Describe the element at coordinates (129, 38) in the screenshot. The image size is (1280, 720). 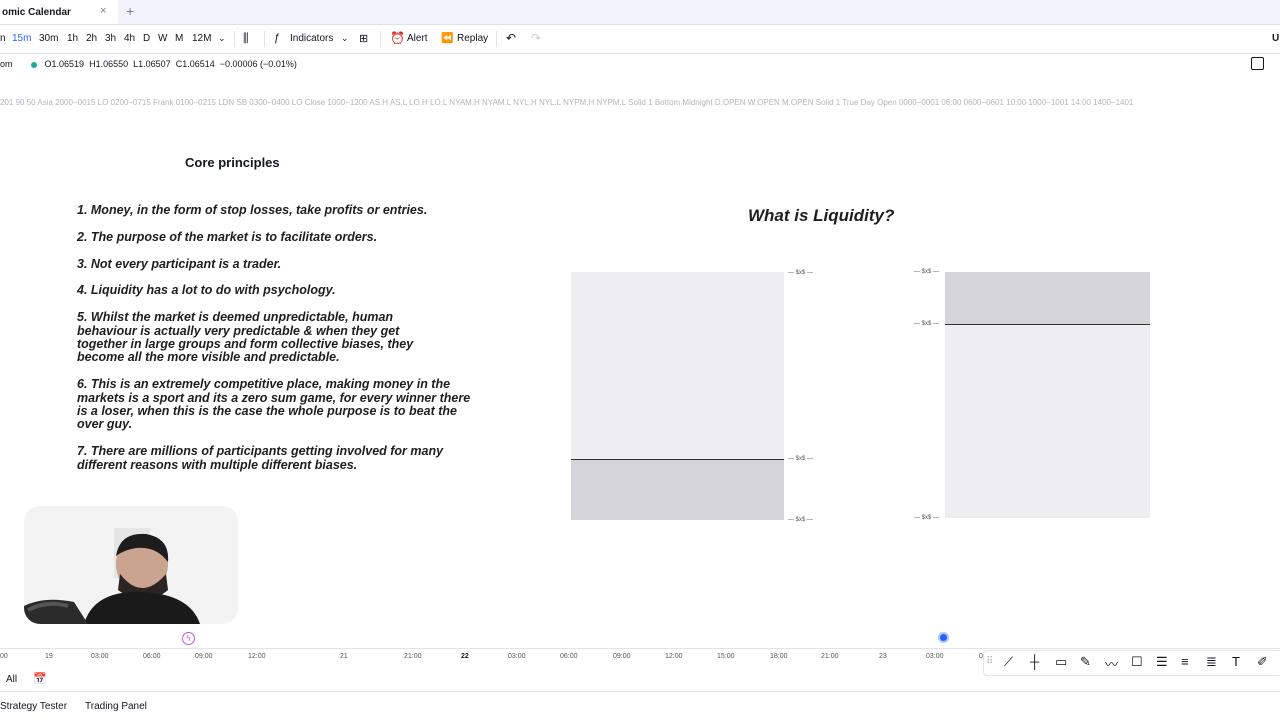
I see `timeframe-4h: 4h` at that location.